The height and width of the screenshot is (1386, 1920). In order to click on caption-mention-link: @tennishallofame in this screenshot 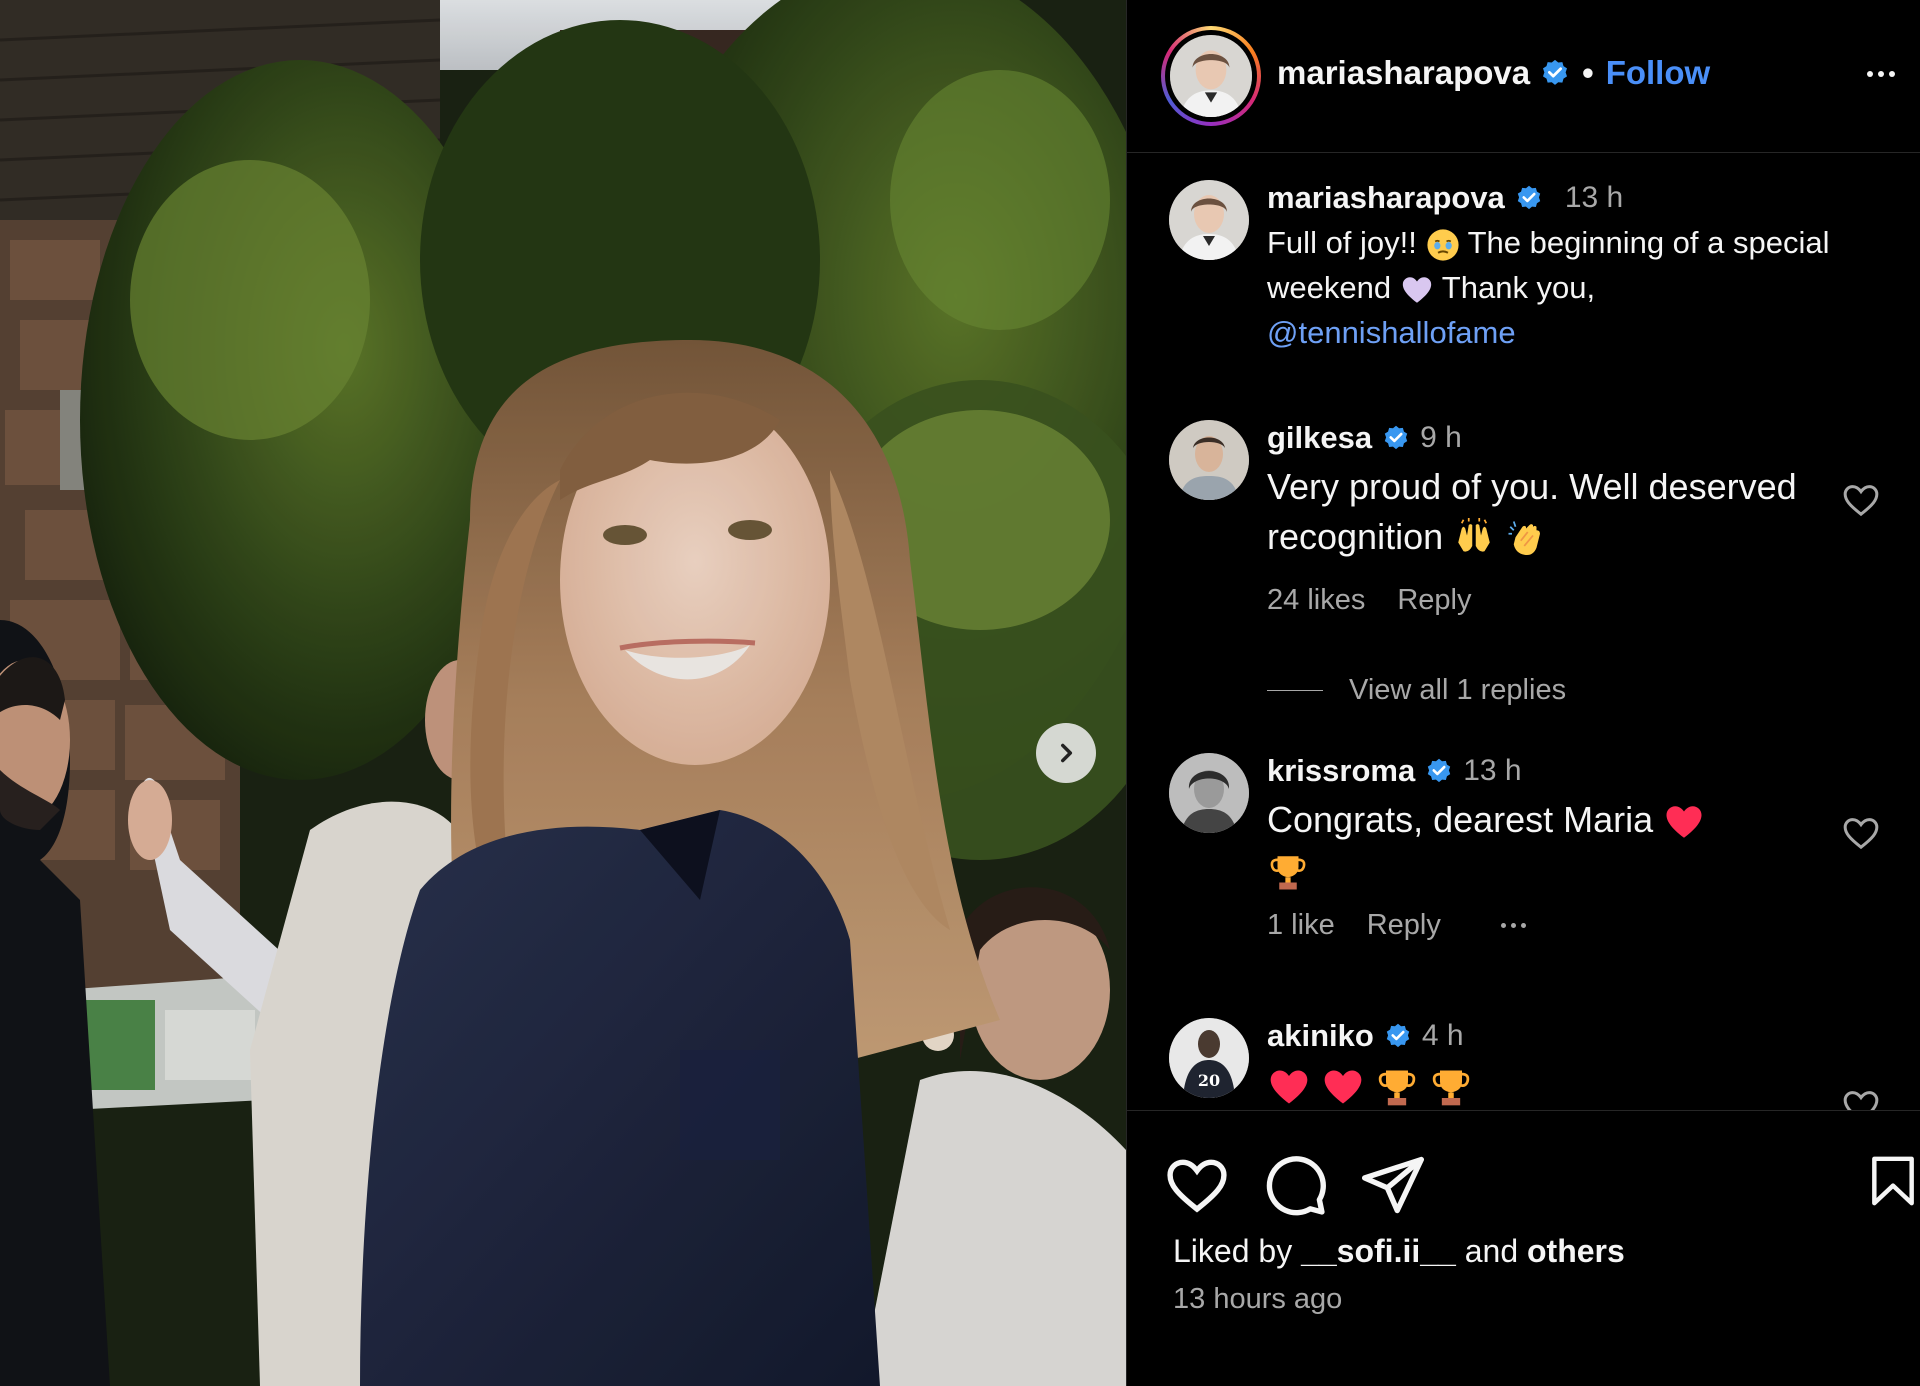, I will do `click(1391, 332)`.